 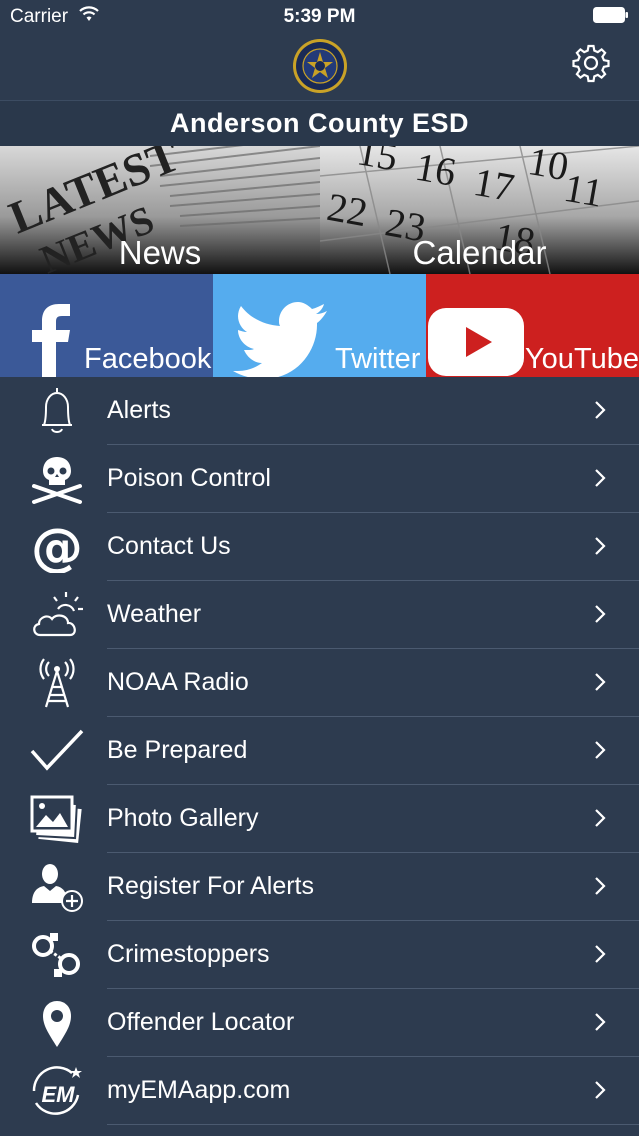 What do you see at coordinates (347, 209) in the screenshot?
I see `svg-text: 22` at bounding box center [347, 209].